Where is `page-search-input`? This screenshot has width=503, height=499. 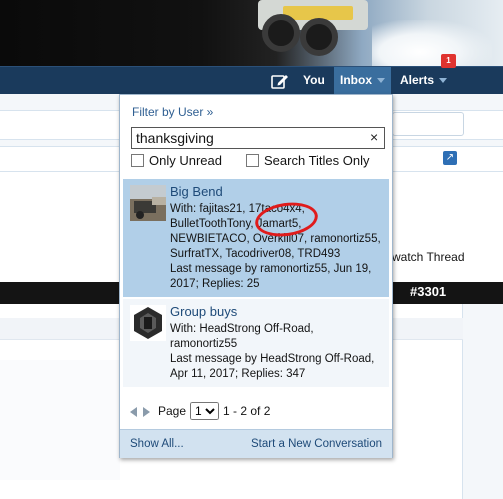 page-search-input is located at coordinates (428, 124).